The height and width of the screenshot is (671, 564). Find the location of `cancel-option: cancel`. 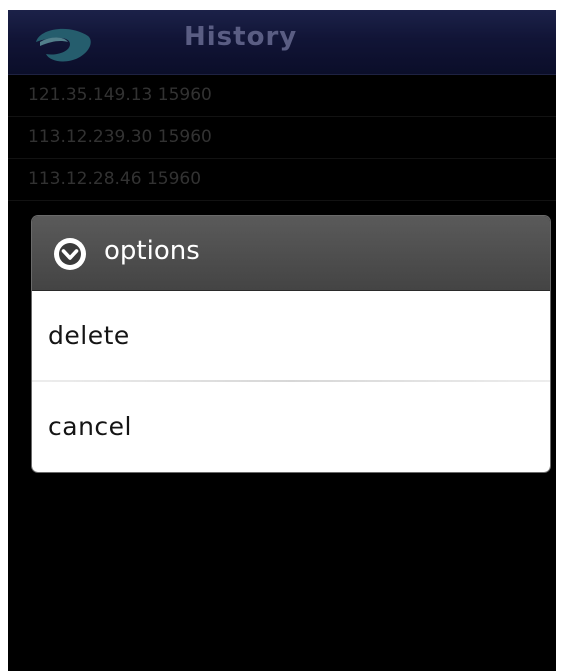

cancel-option: cancel is located at coordinates (291, 426).